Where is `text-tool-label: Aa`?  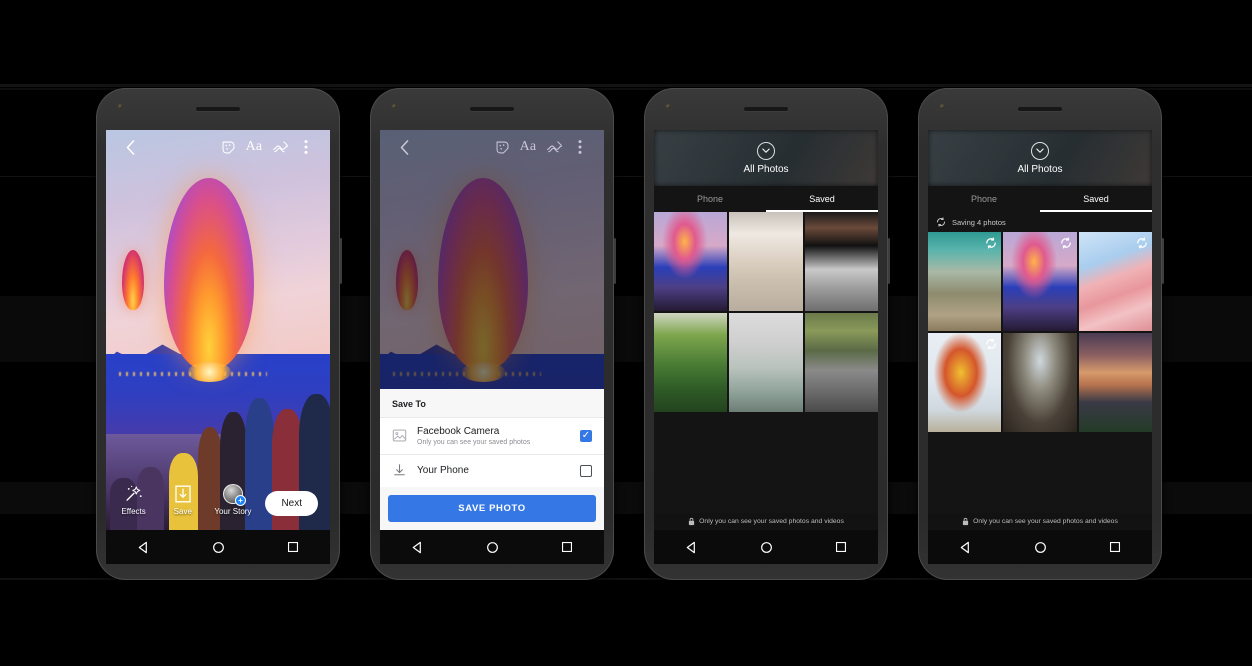 text-tool-label: Aa is located at coordinates (254, 146).